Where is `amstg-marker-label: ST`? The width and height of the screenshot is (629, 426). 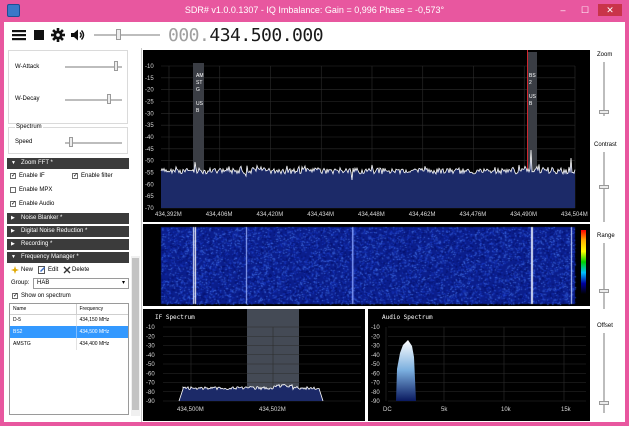 amstg-marker-label: ST is located at coordinates (199, 83).